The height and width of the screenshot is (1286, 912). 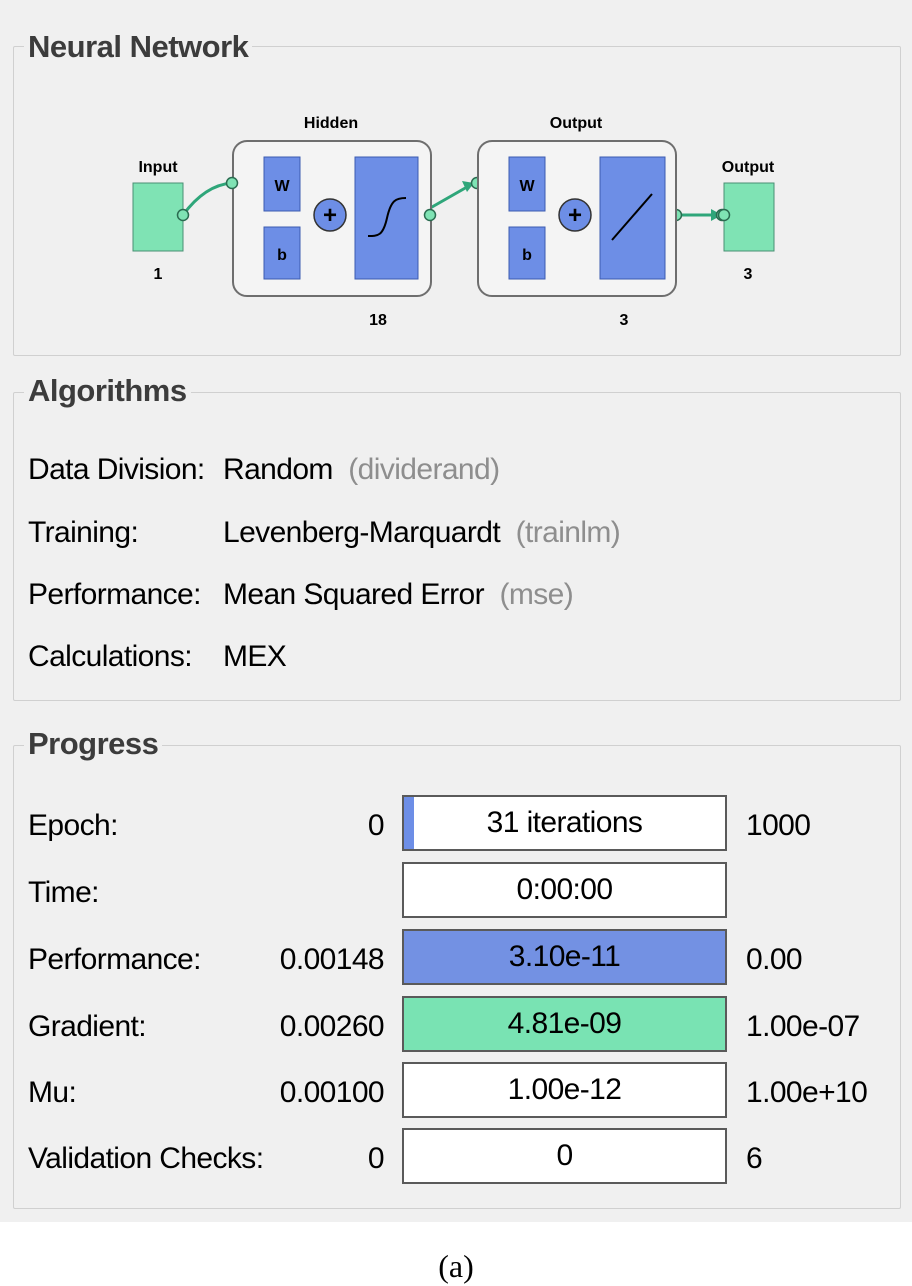 I want to click on output-transfer-block, so click(x=632, y=218).